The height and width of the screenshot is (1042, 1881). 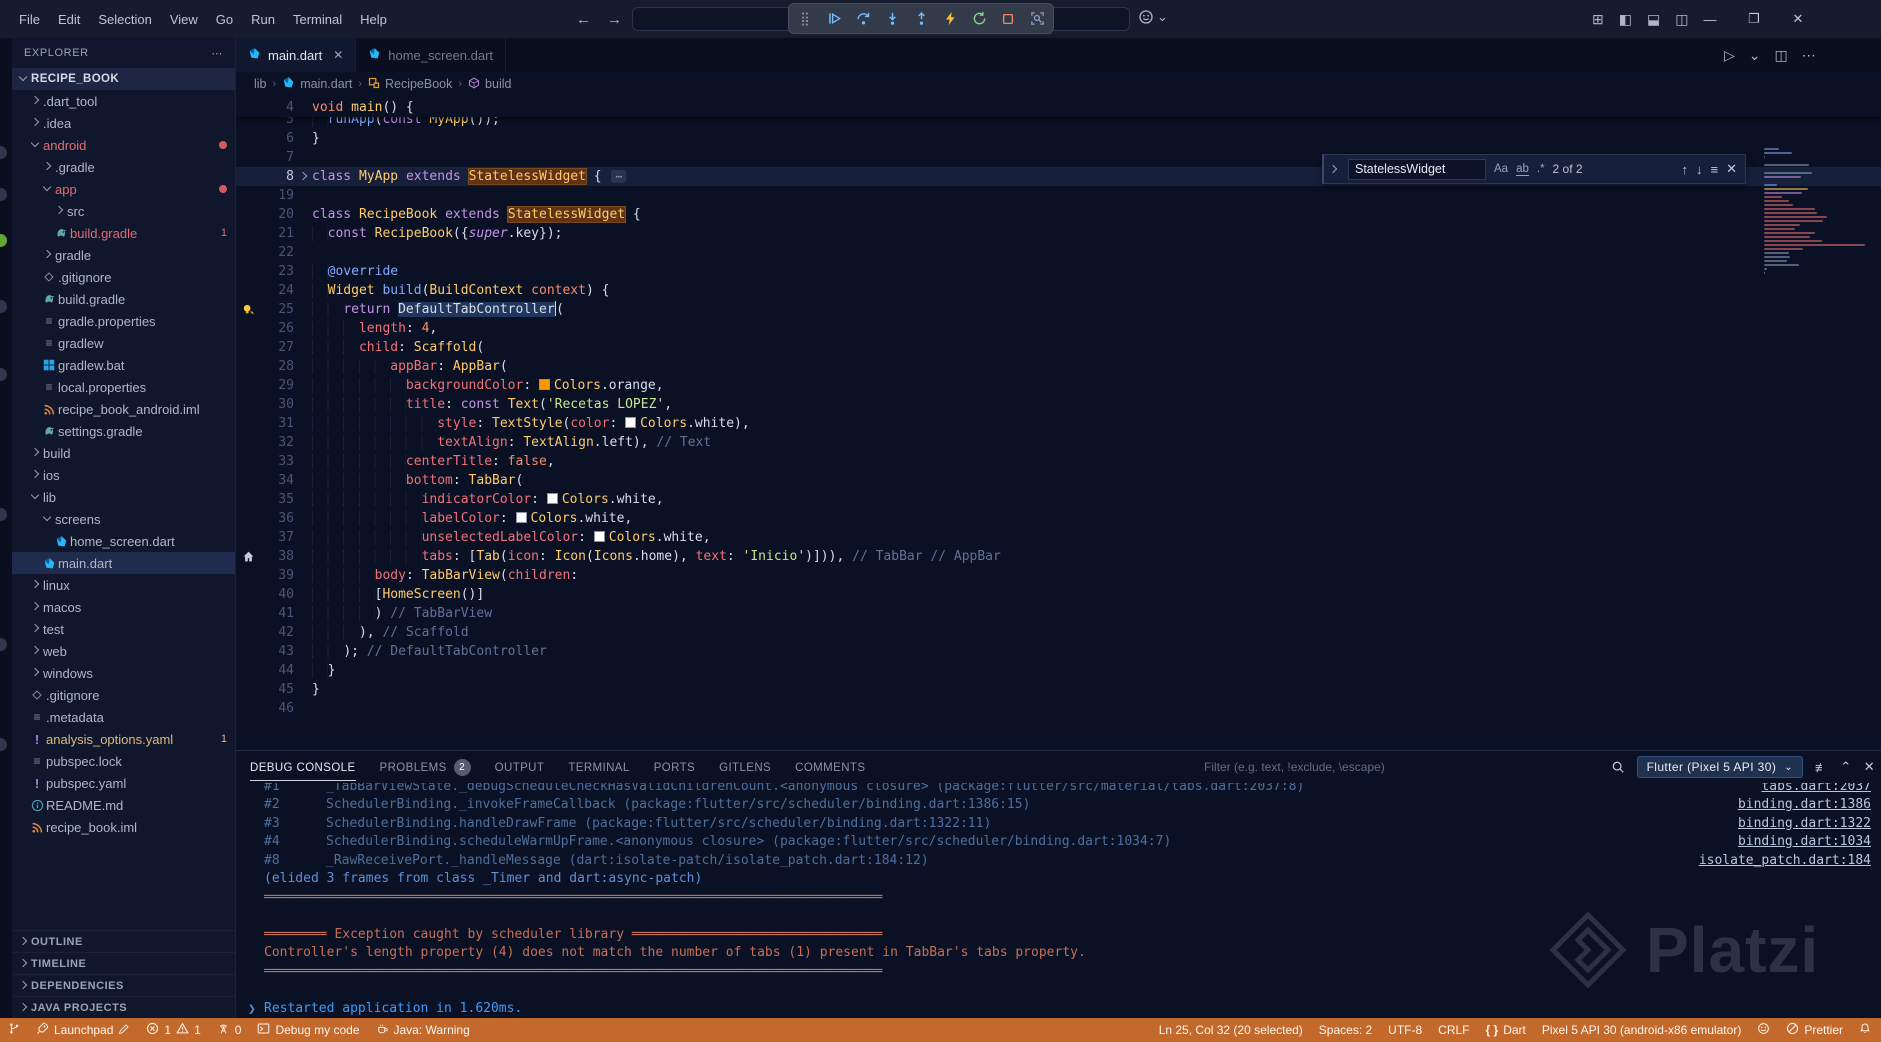 I want to click on debug-fork-icon, so click(x=14, y=1030).